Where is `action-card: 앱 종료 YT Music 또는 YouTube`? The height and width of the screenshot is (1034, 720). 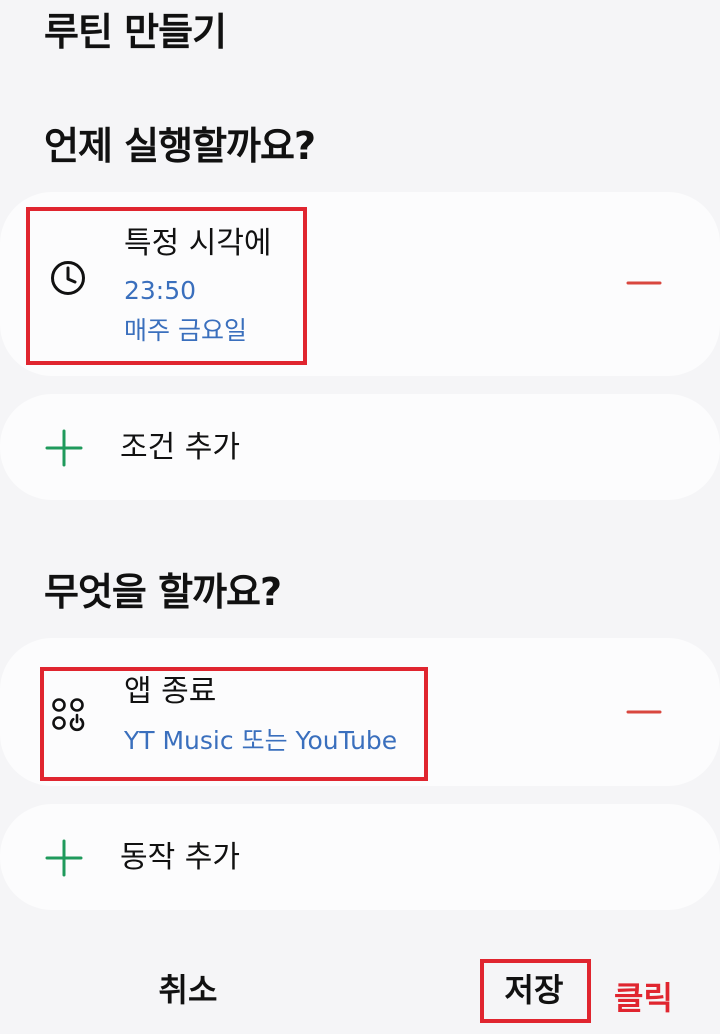 action-card: 앱 종료 YT Music 또는 YouTube is located at coordinates (360, 712).